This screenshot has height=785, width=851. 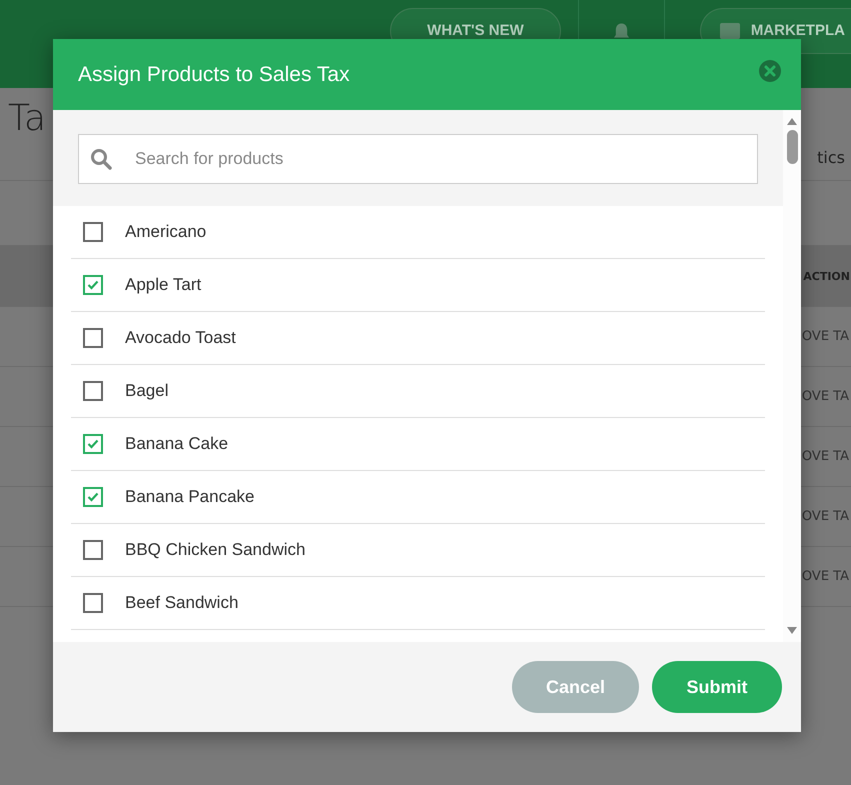 I want to click on product-name: Bagel, so click(x=146, y=391).